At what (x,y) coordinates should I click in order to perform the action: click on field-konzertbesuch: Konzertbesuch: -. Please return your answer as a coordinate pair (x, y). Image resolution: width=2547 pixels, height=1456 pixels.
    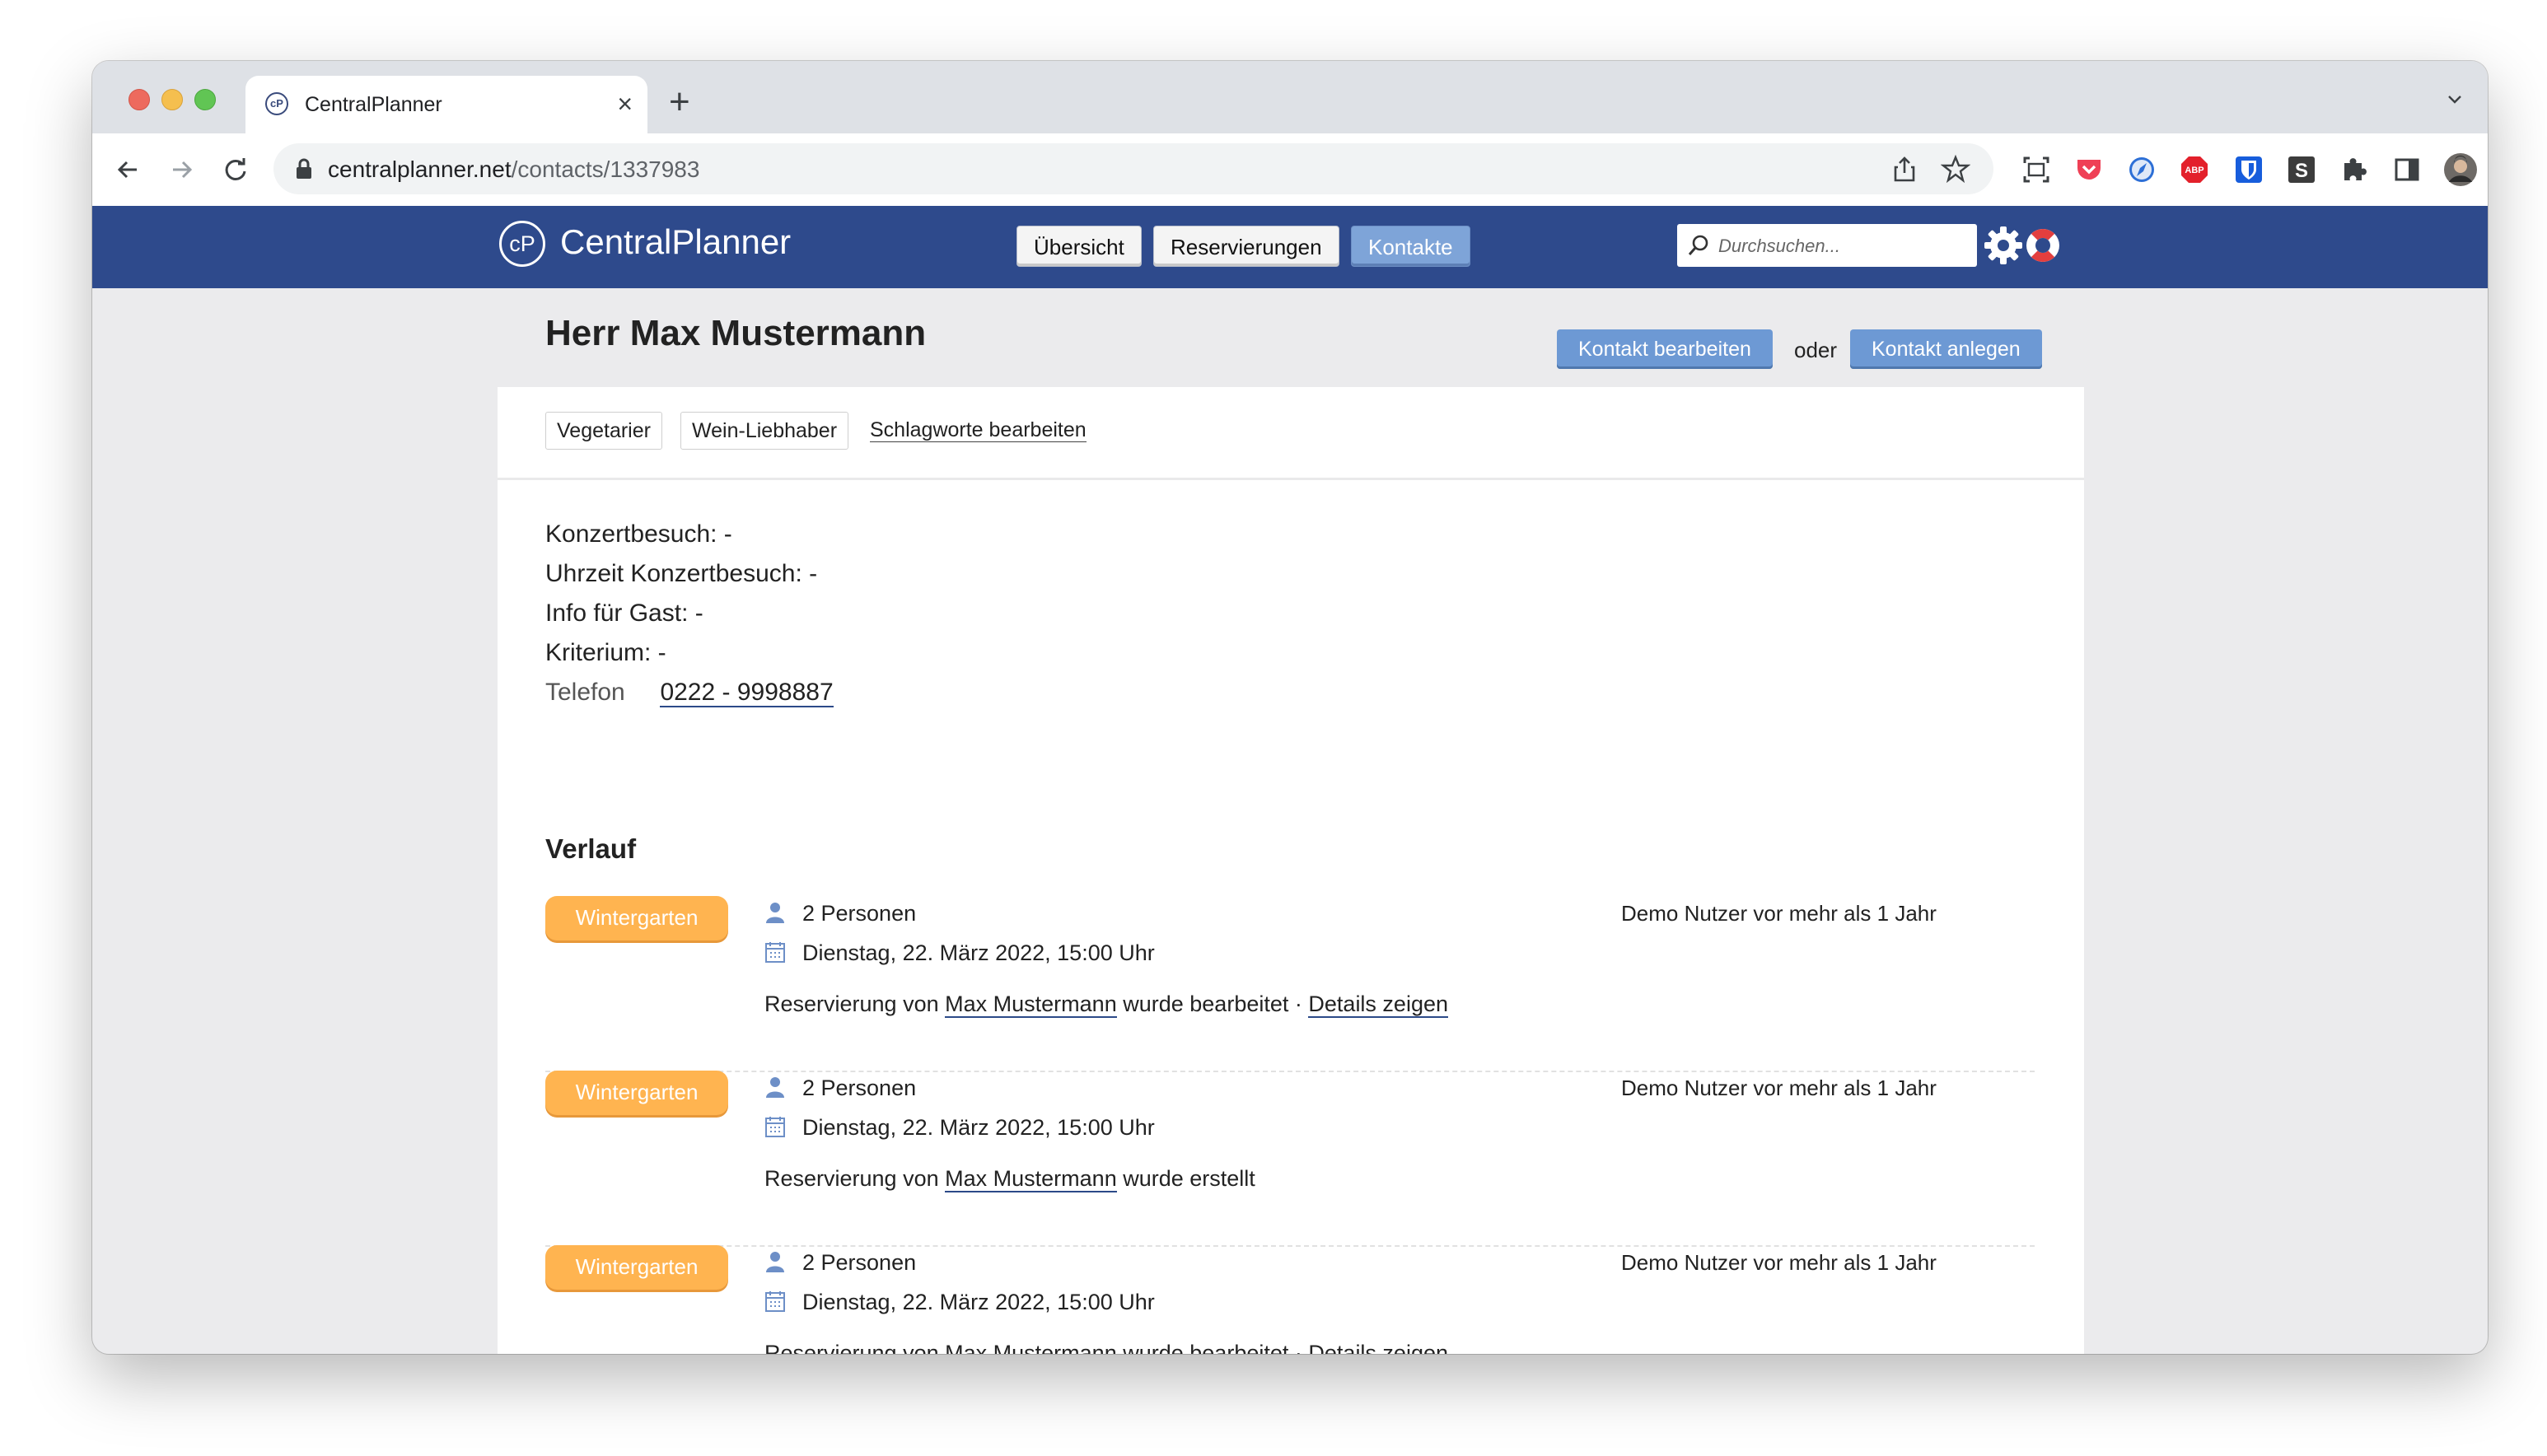
    Looking at the image, I should click on (638, 534).